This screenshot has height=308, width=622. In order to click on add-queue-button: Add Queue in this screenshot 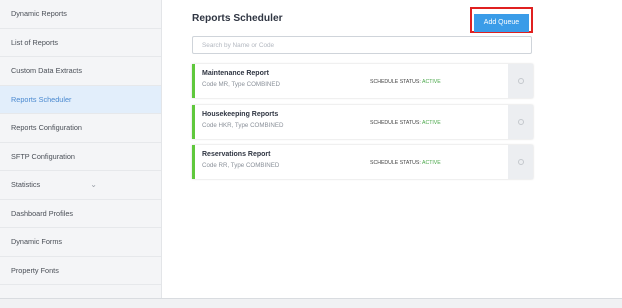, I will do `click(501, 22)`.